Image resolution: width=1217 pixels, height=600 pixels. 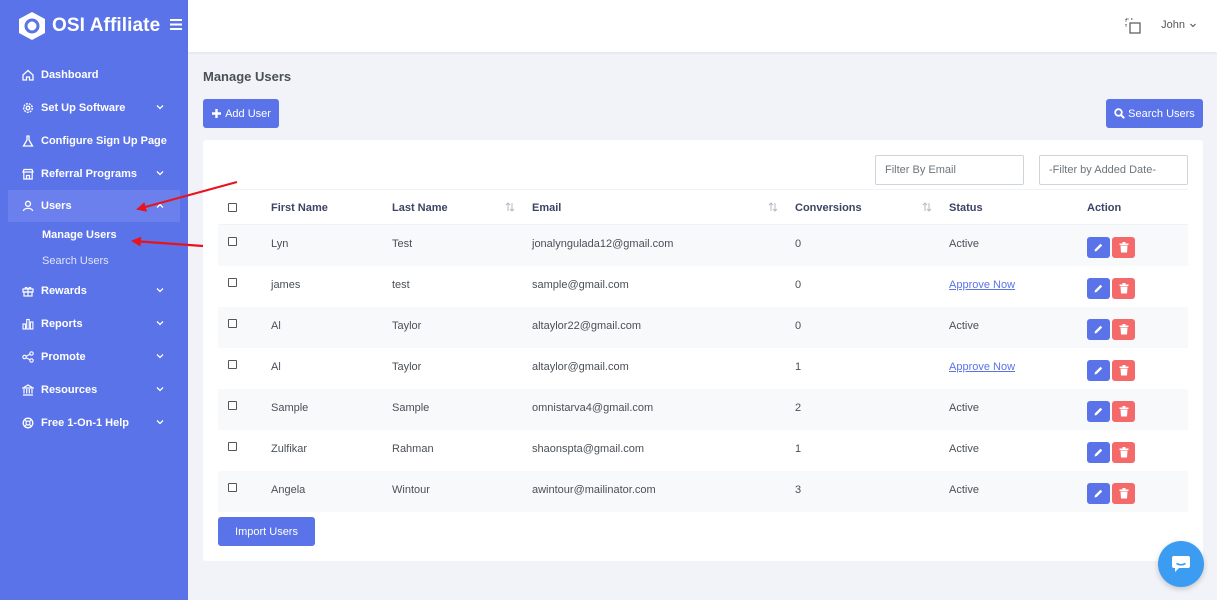 What do you see at coordinates (703, 409) in the screenshot?
I see `table-row: Sample Sample omnistarva4@gmail.com 2 Active` at bounding box center [703, 409].